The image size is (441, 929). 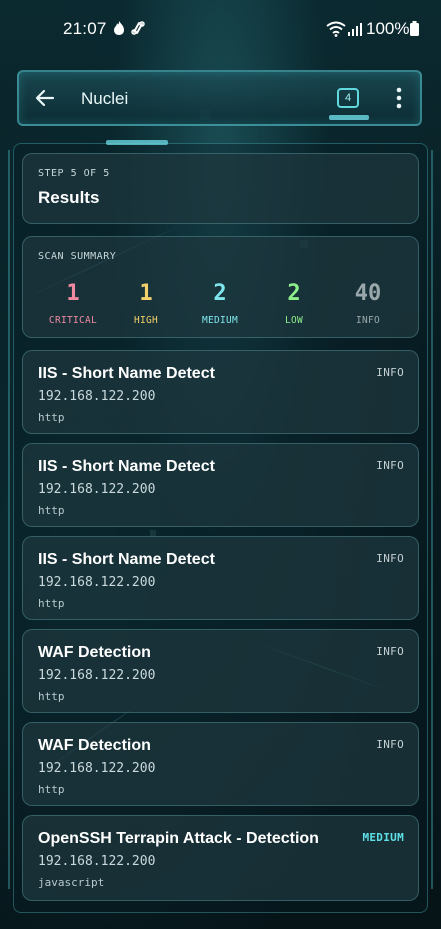 I want to click on stat-value: 40, so click(x=368, y=293).